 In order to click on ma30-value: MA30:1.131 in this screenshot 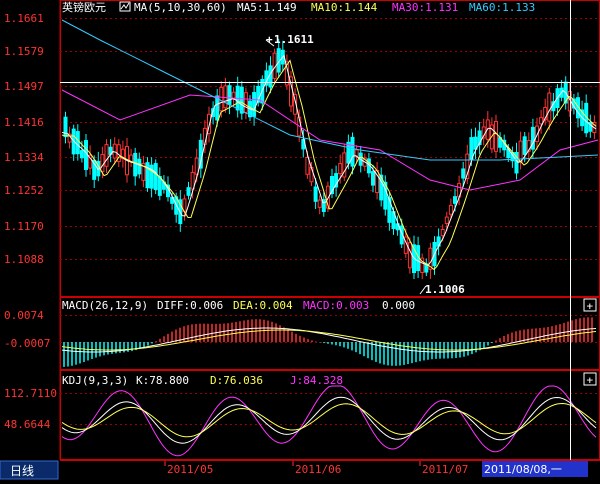, I will do `click(425, 7)`.